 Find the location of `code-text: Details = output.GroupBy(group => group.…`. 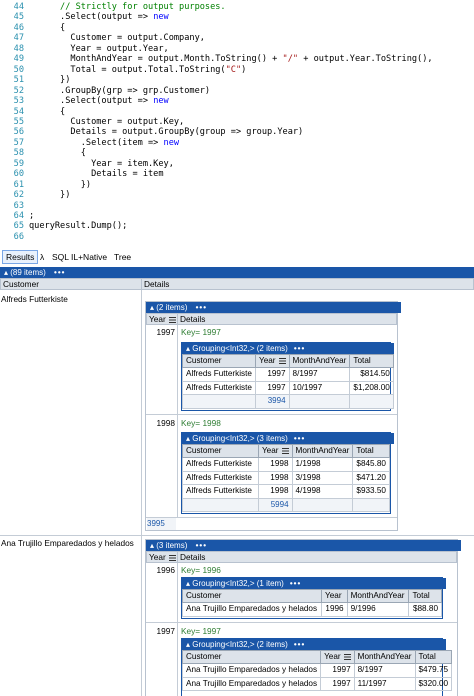

code-text: Details = output.GroupBy(group => group.… is located at coordinates (166, 132).